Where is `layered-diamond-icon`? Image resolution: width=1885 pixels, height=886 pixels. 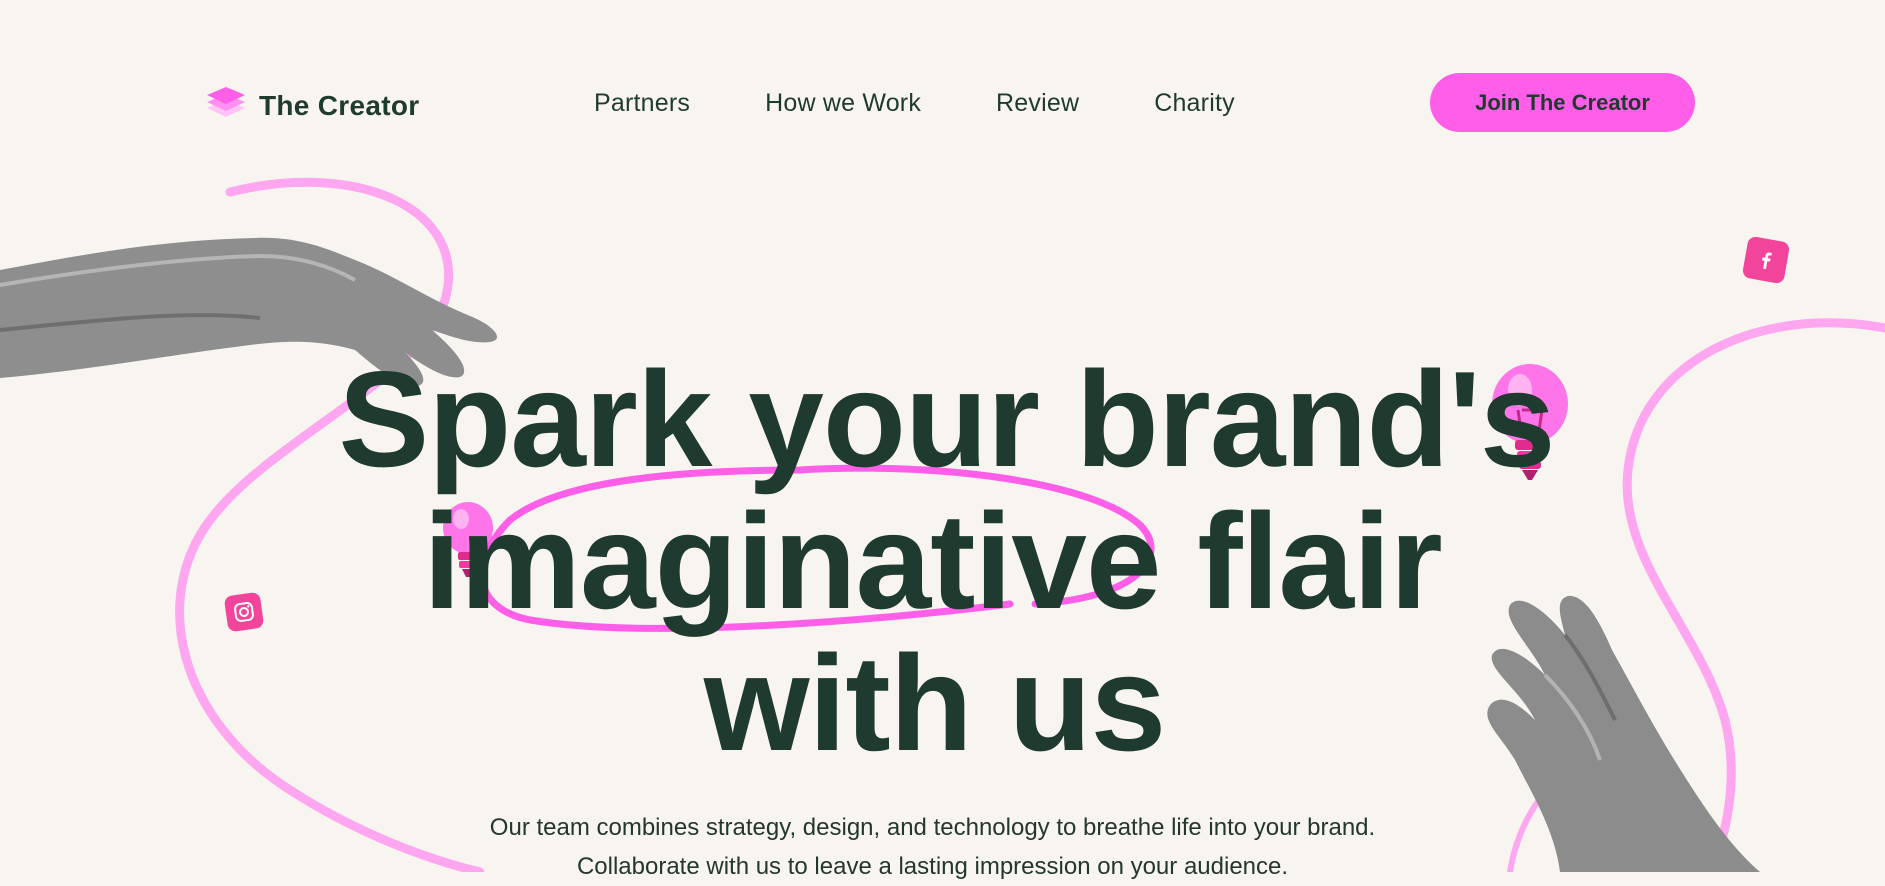
layered-diamond-icon is located at coordinates (226, 105).